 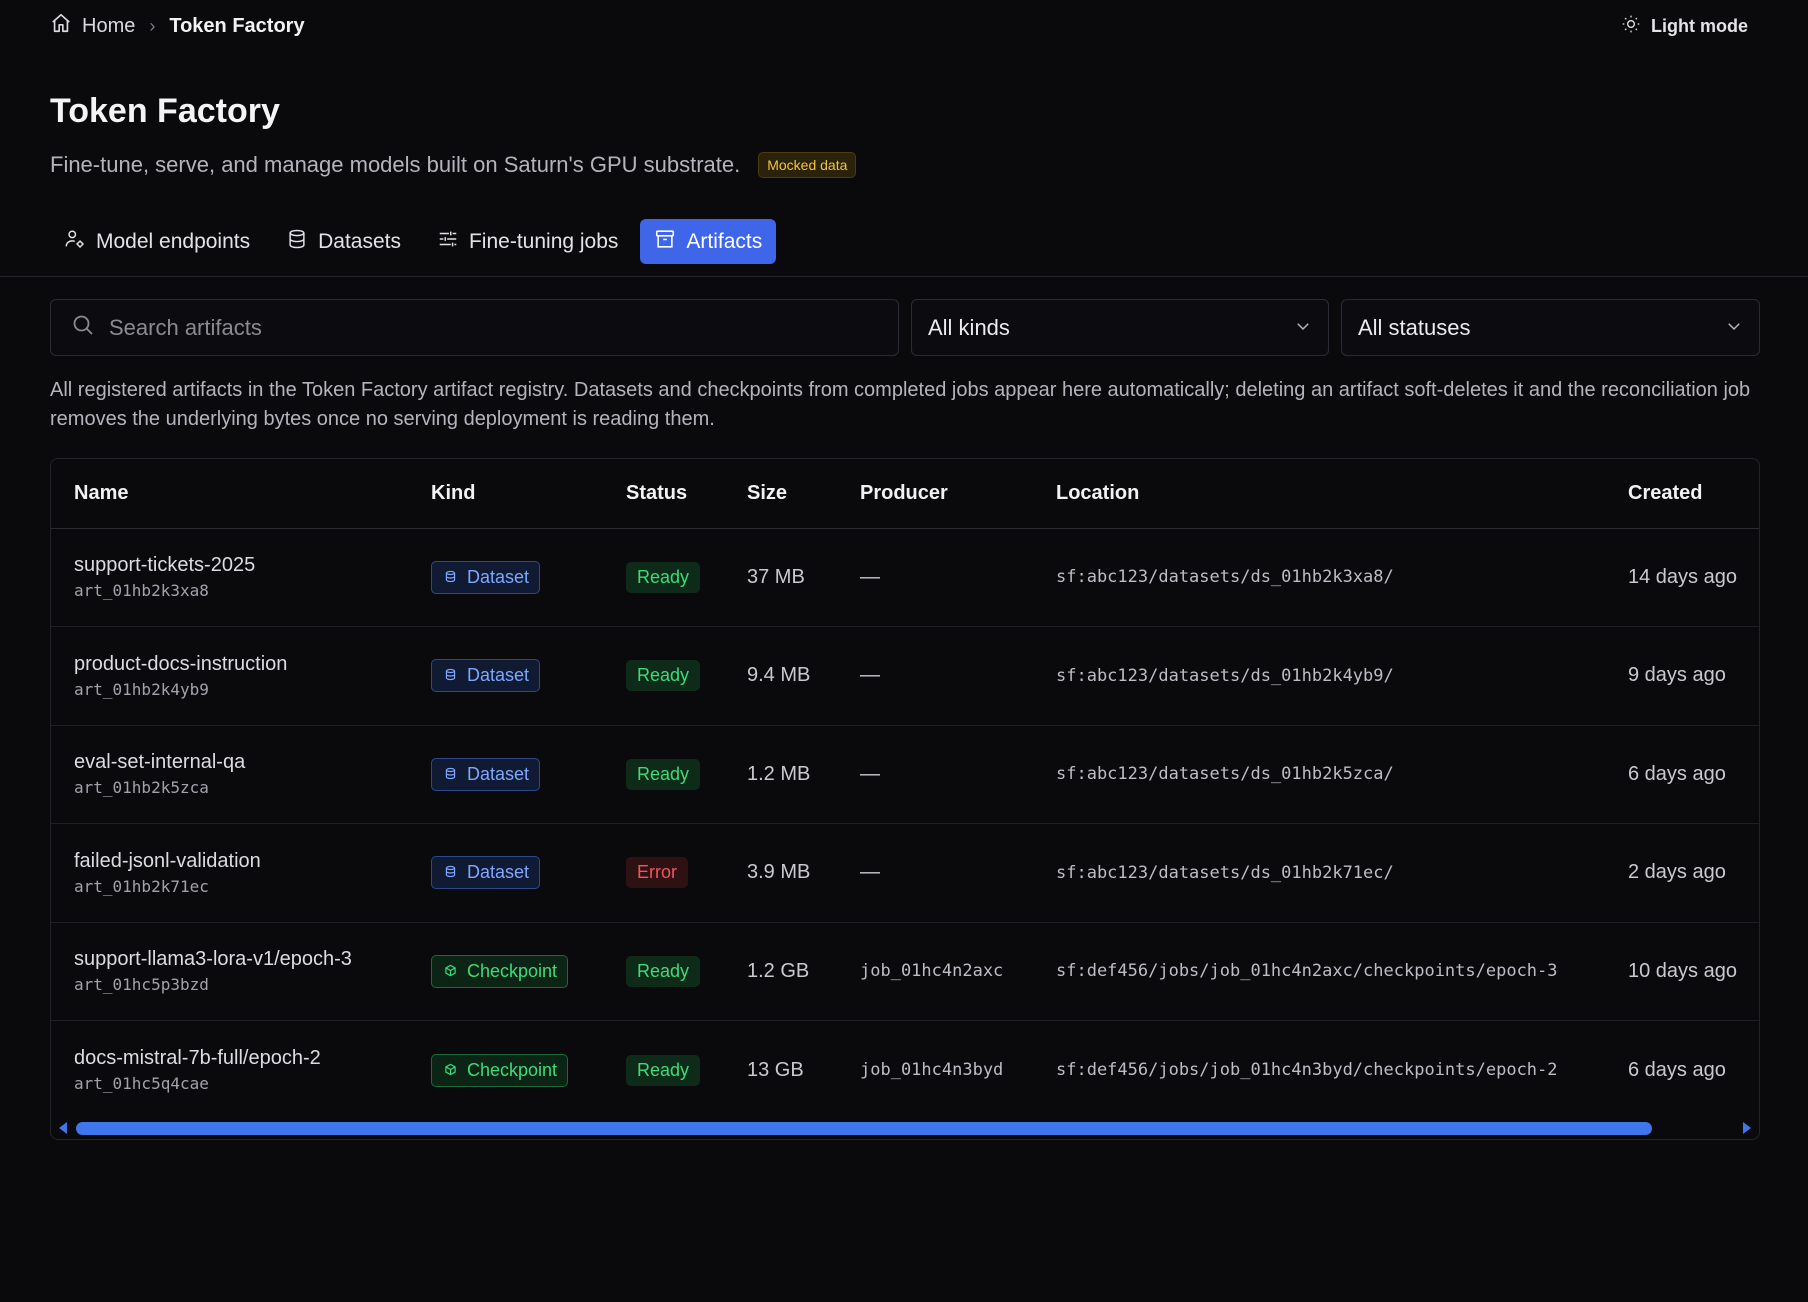 What do you see at coordinates (237, 25) in the screenshot?
I see `breadcrumb-current-label: Token Factory` at bounding box center [237, 25].